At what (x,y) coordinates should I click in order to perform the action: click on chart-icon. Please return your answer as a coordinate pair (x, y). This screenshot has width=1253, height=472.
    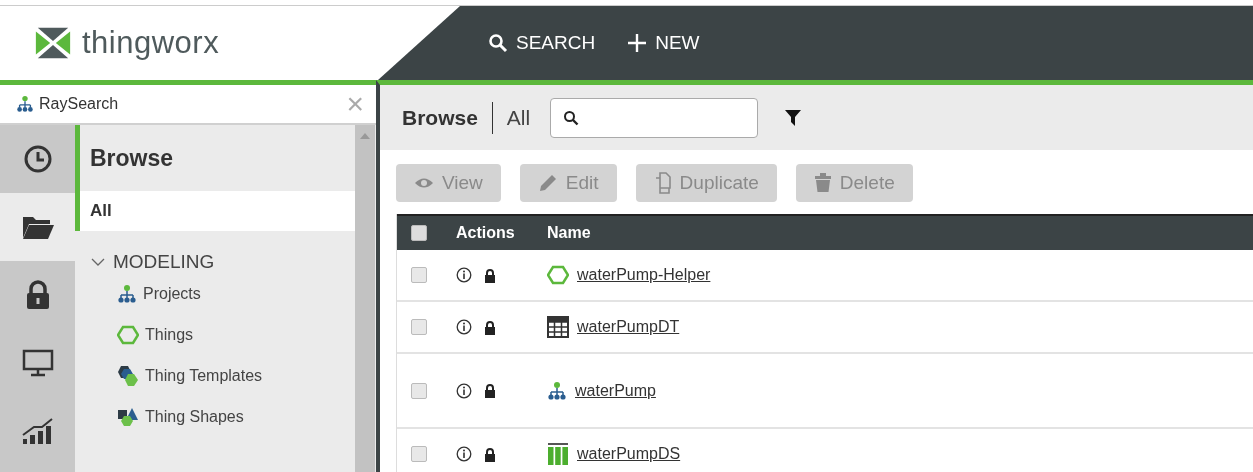
    Looking at the image, I should click on (37, 431).